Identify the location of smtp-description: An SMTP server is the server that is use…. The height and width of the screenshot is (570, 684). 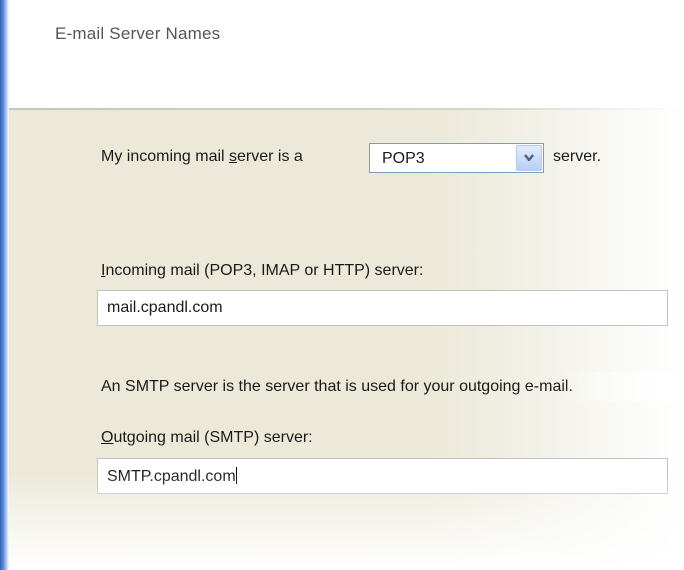
(337, 386).